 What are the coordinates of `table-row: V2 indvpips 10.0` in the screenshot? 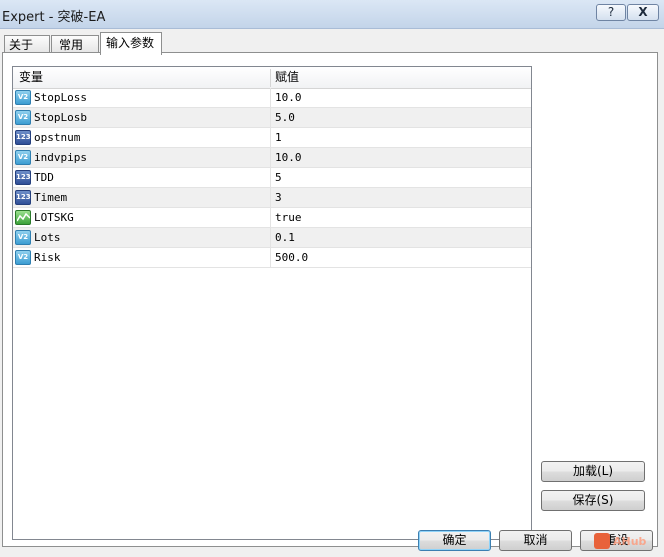 It's located at (272, 158).